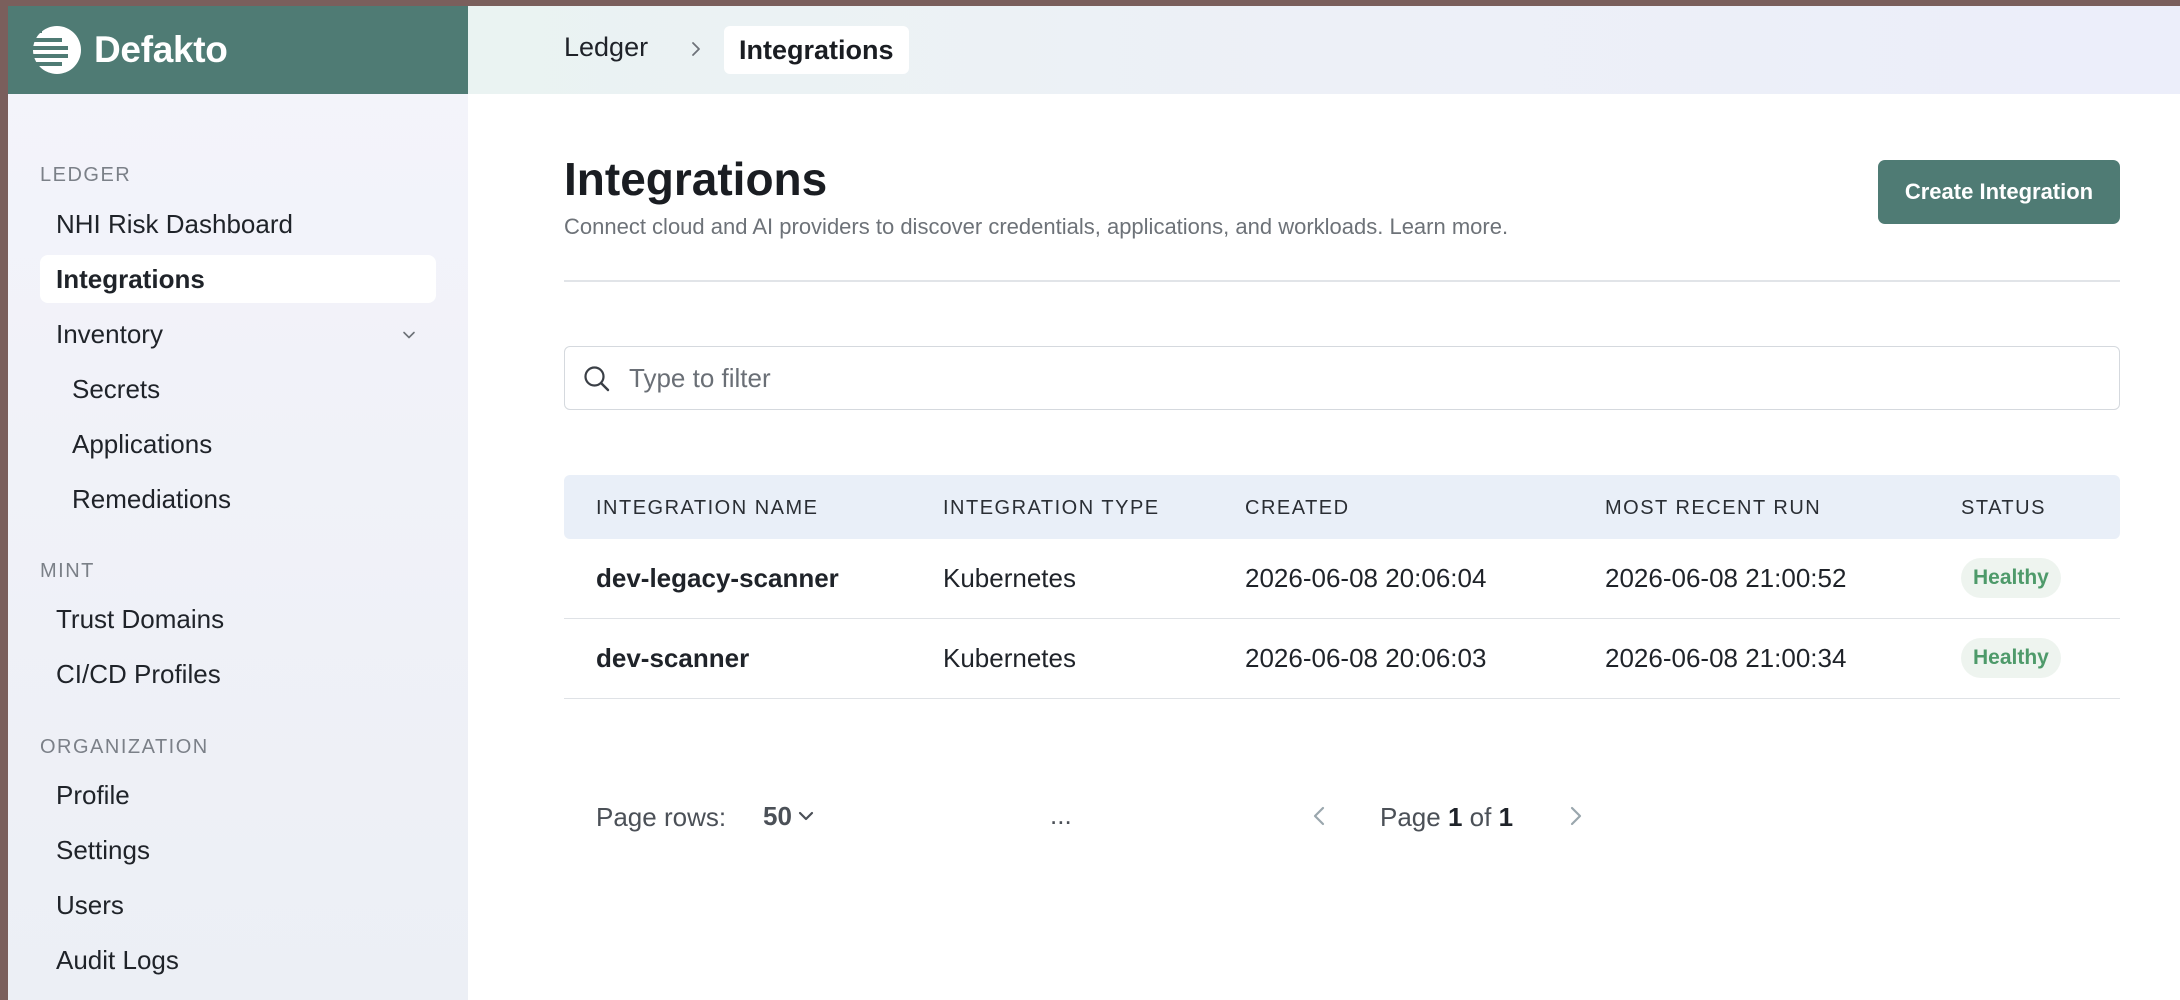 This screenshot has width=2180, height=1000. What do you see at coordinates (56, 50) in the screenshot?
I see `defakto-logo-icon` at bounding box center [56, 50].